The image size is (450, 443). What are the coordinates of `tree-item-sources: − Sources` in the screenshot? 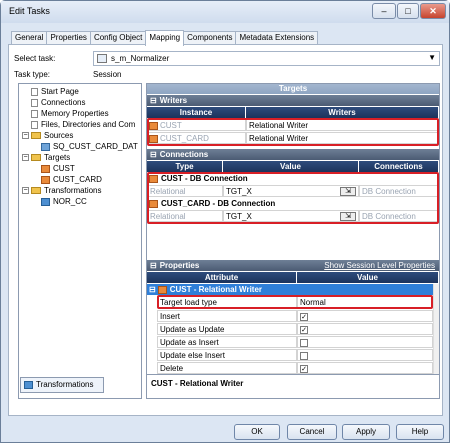 It's located at (47, 136).